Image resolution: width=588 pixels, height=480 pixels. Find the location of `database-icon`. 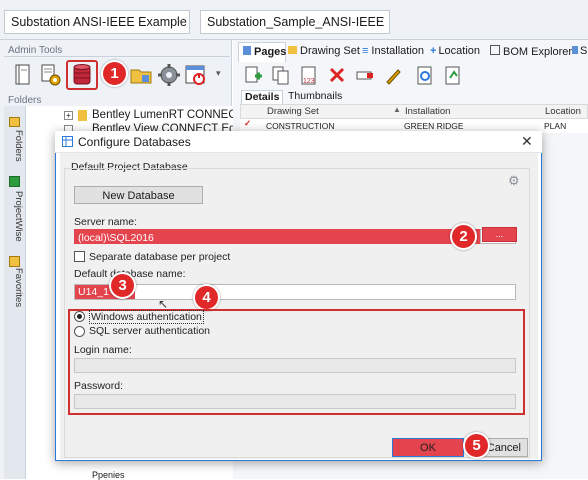

database-icon is located at coordinates (82, 75).